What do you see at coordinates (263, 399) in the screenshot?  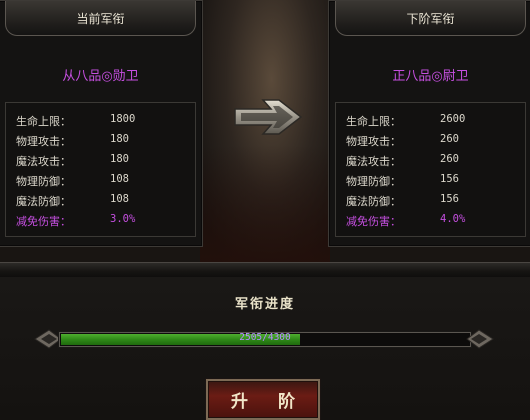 I see `upgrade-button: 升 阶` at bounding box center [263, 399].